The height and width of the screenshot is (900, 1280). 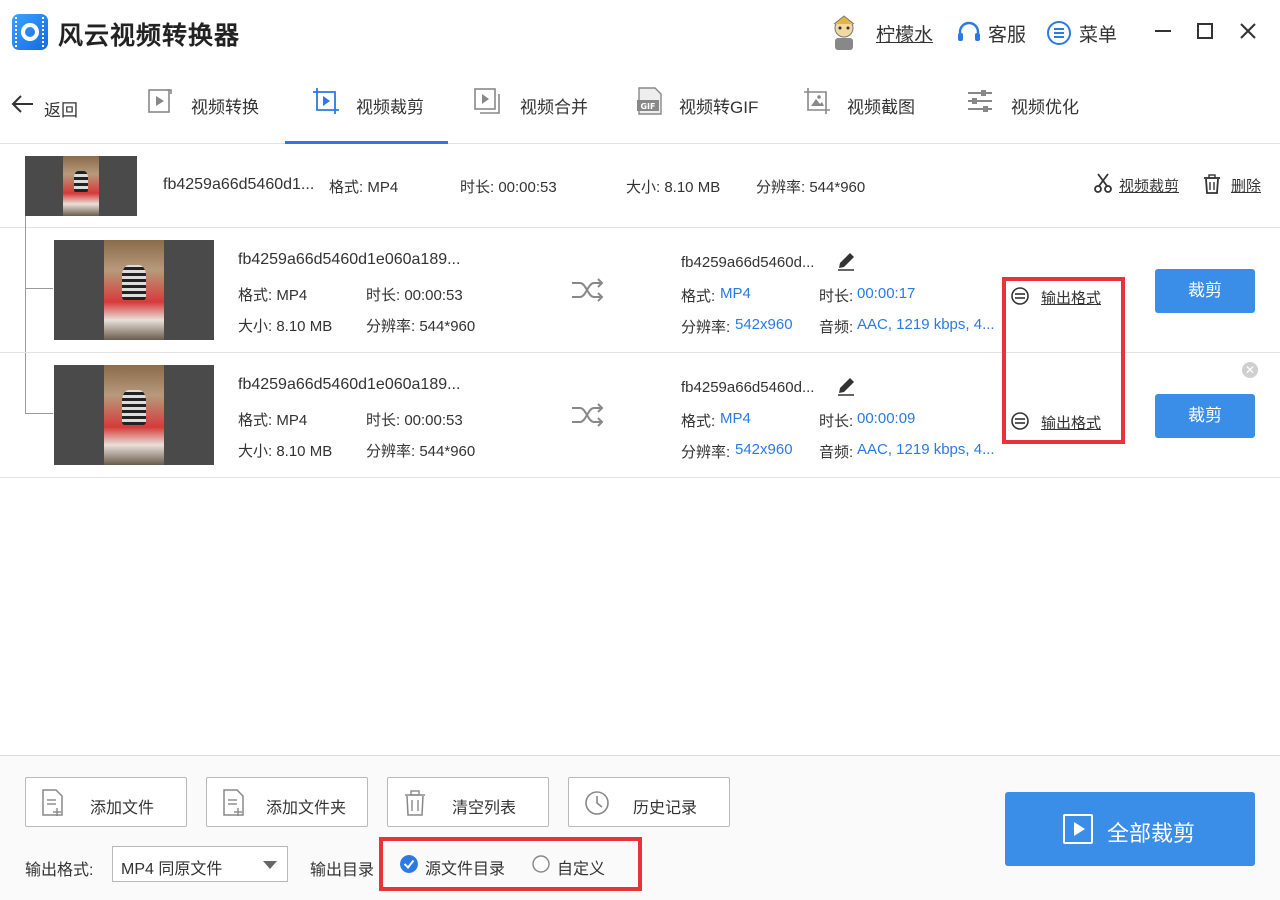 What do you see at coordinates (673, 187) in the screenshot?
I see `source-size: 大小: 8.10 MB` at bounding box center [673, 187].